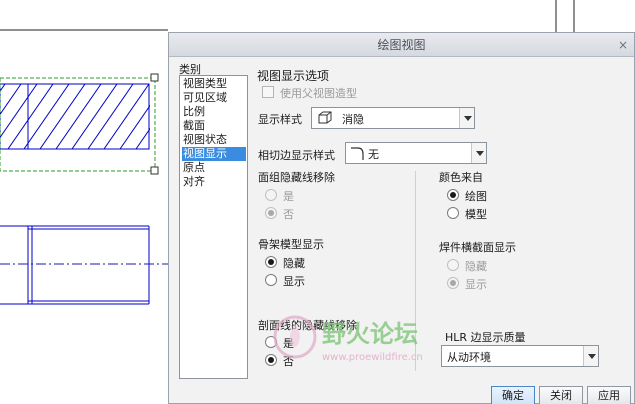 This screenshot has height=404, width=635. I want to click on weld-xsec-show-label: 显示, so click(476, 284).